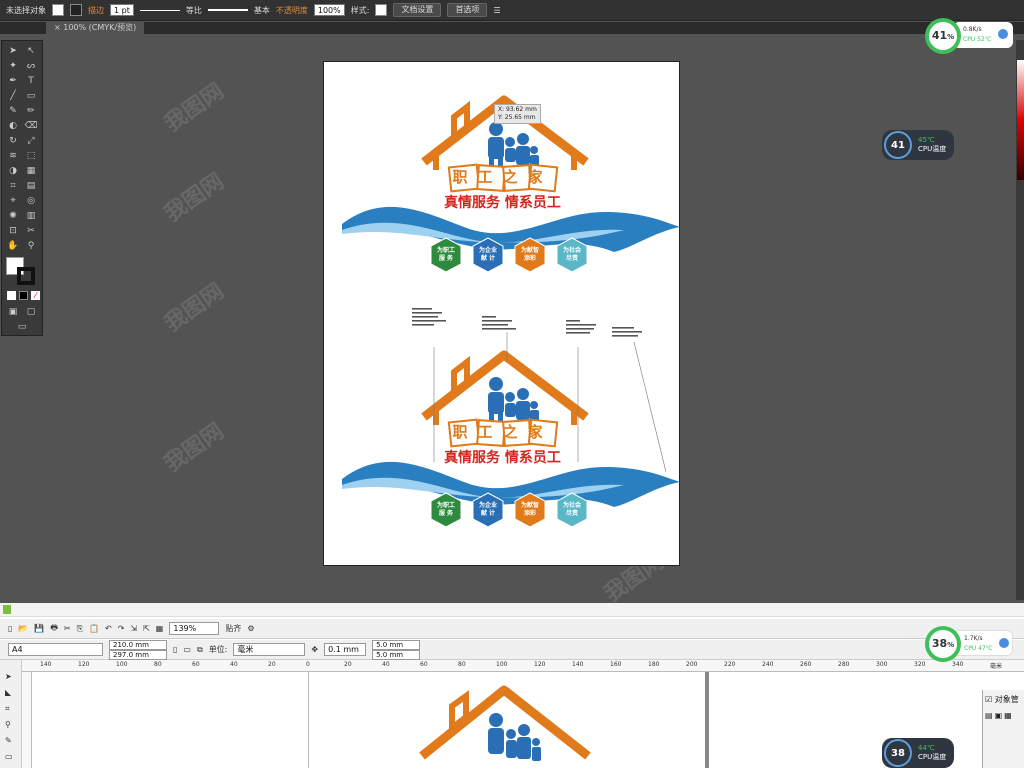 Image resolution: width=1024 pixels, height=768 pixels. I want to click on pen-tool-icon: ✒, so click(13, 81).